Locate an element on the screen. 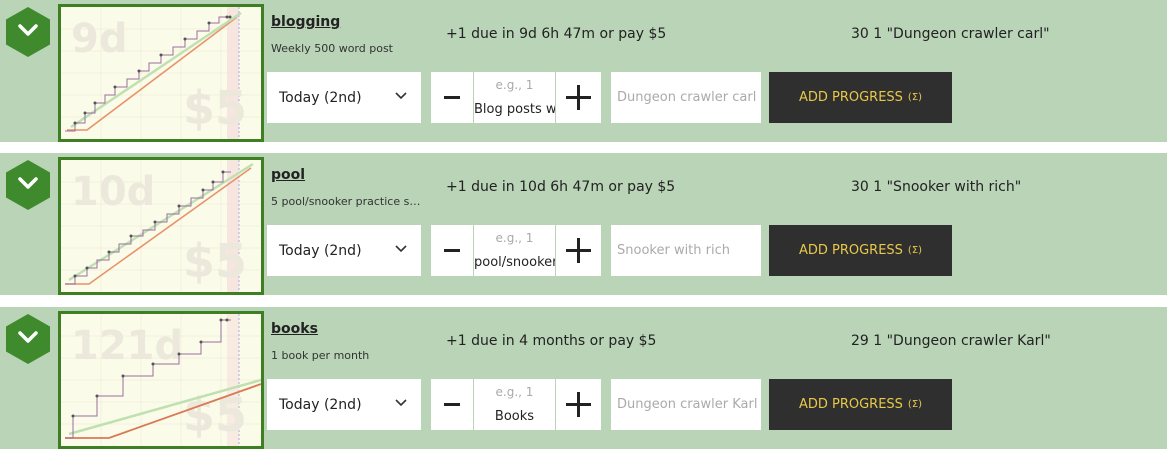 This screenshot has width=1167, height=449. goal-name-link: blogging is located at coordinates (305, 22).